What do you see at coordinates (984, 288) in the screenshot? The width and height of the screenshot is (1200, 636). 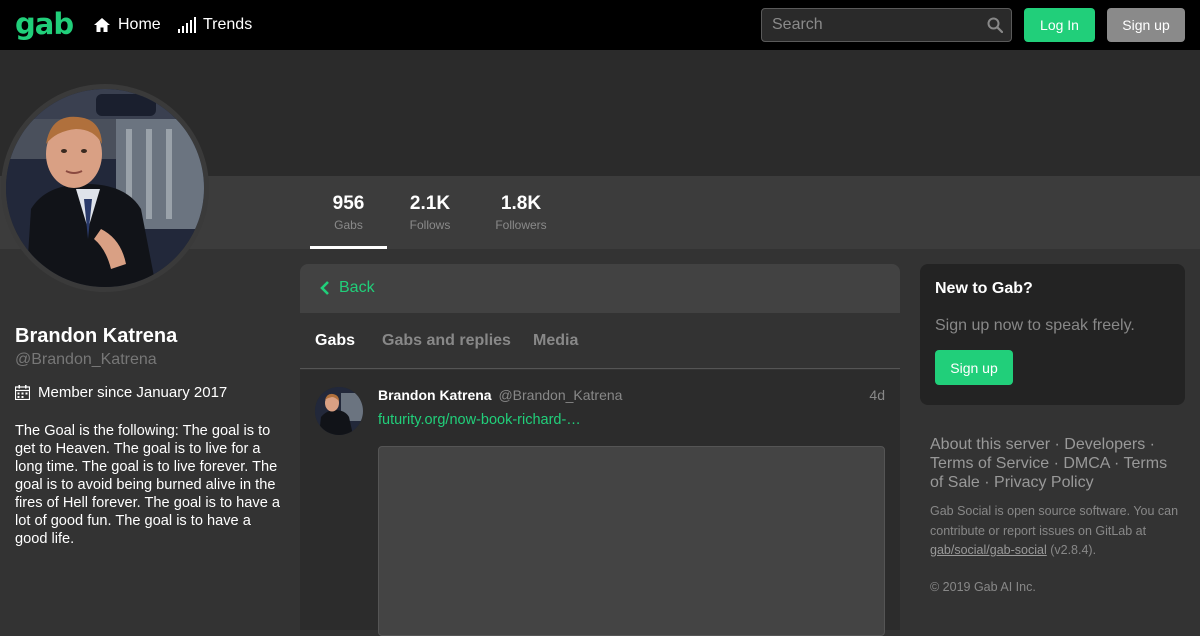 I see `signup-panel-title: New to Gab?` at bounding box center [984, 288].